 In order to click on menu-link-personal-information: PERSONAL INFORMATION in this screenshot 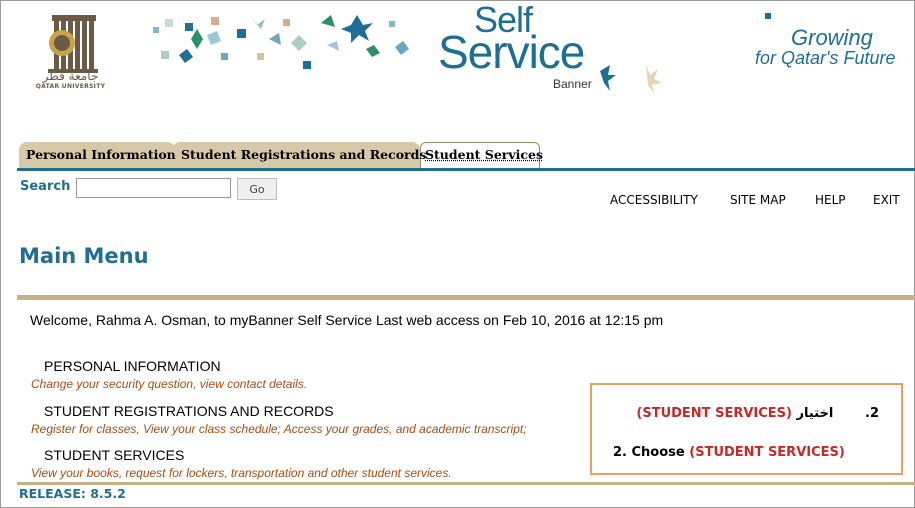, I will do `click(132, 366)`.